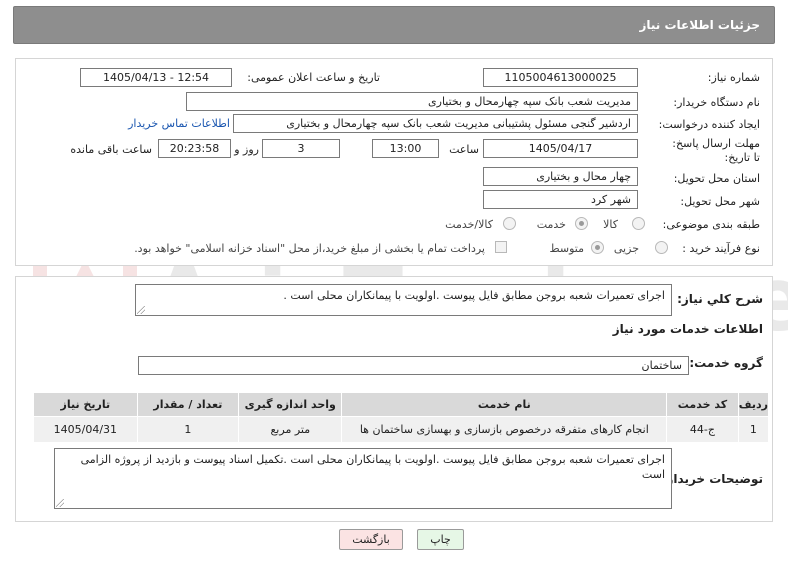  Describe the element at coordinates (566, 248) in the screenshot. I see `purchase-medium-label: متوسط` at that location.